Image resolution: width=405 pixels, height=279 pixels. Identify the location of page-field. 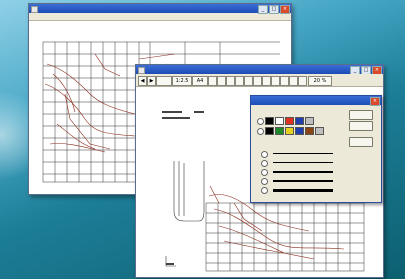
(164, 81).